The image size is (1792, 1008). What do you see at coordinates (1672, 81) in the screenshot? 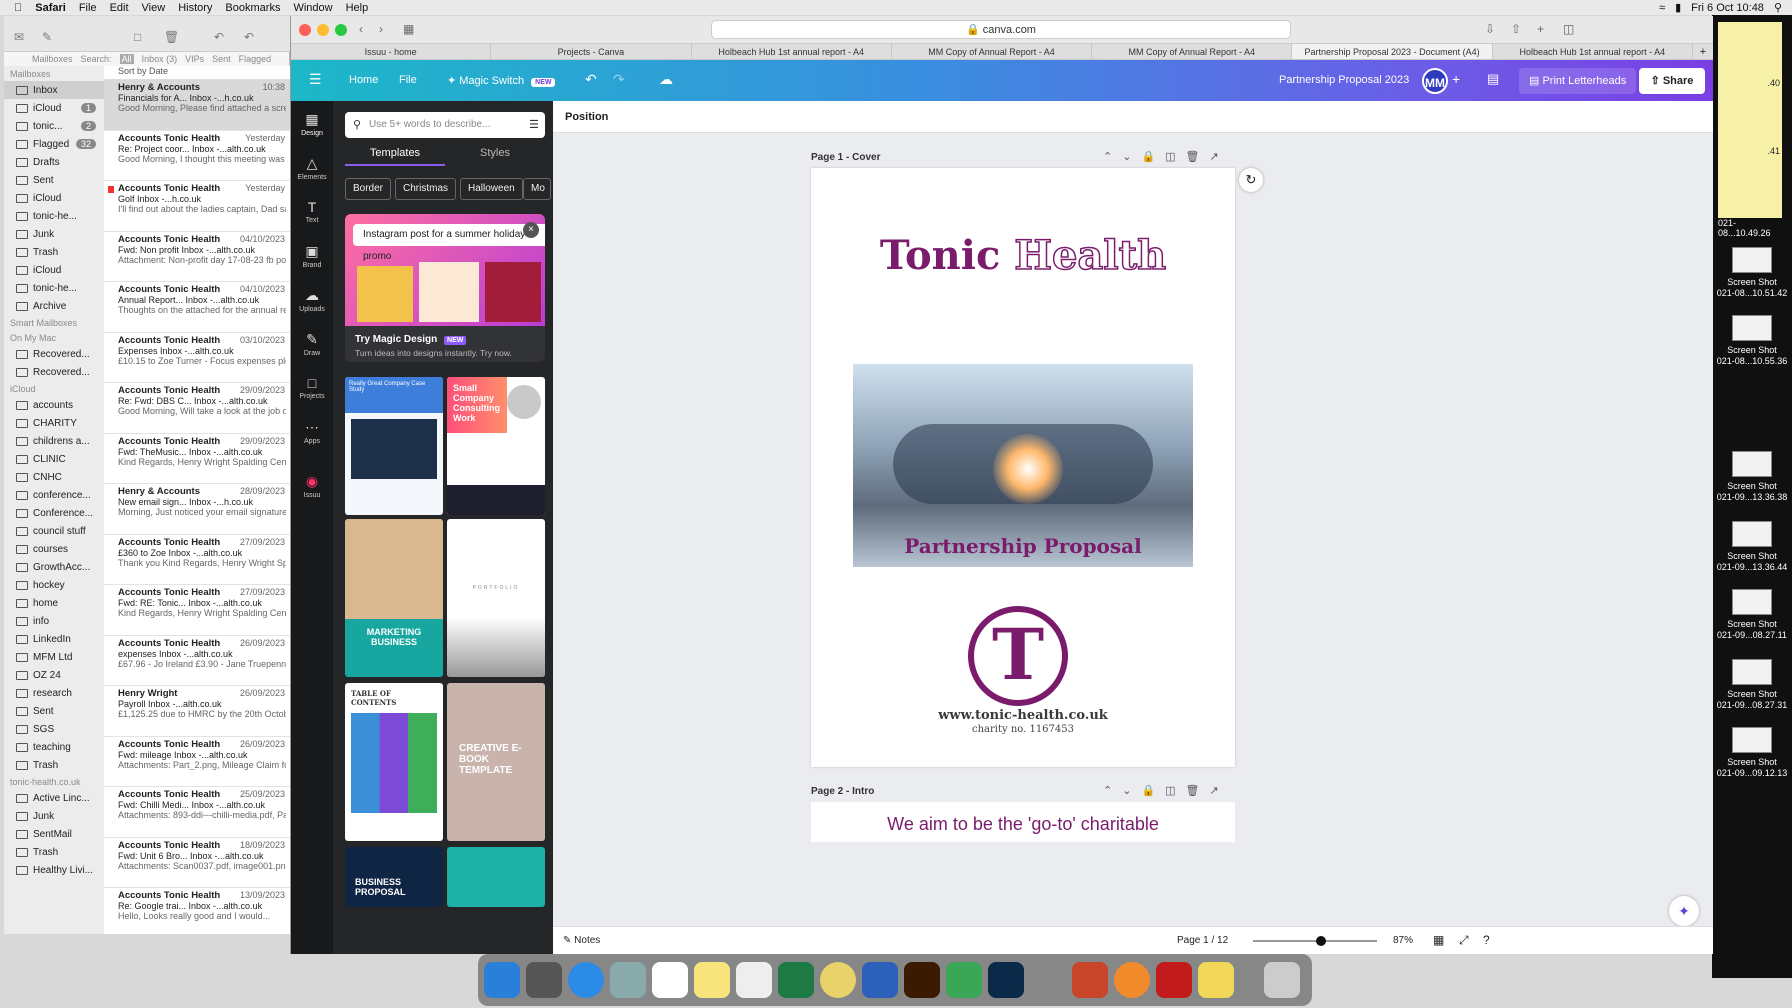
I see `share-button: ⇧ Share` at bounding box center [1672, 81].